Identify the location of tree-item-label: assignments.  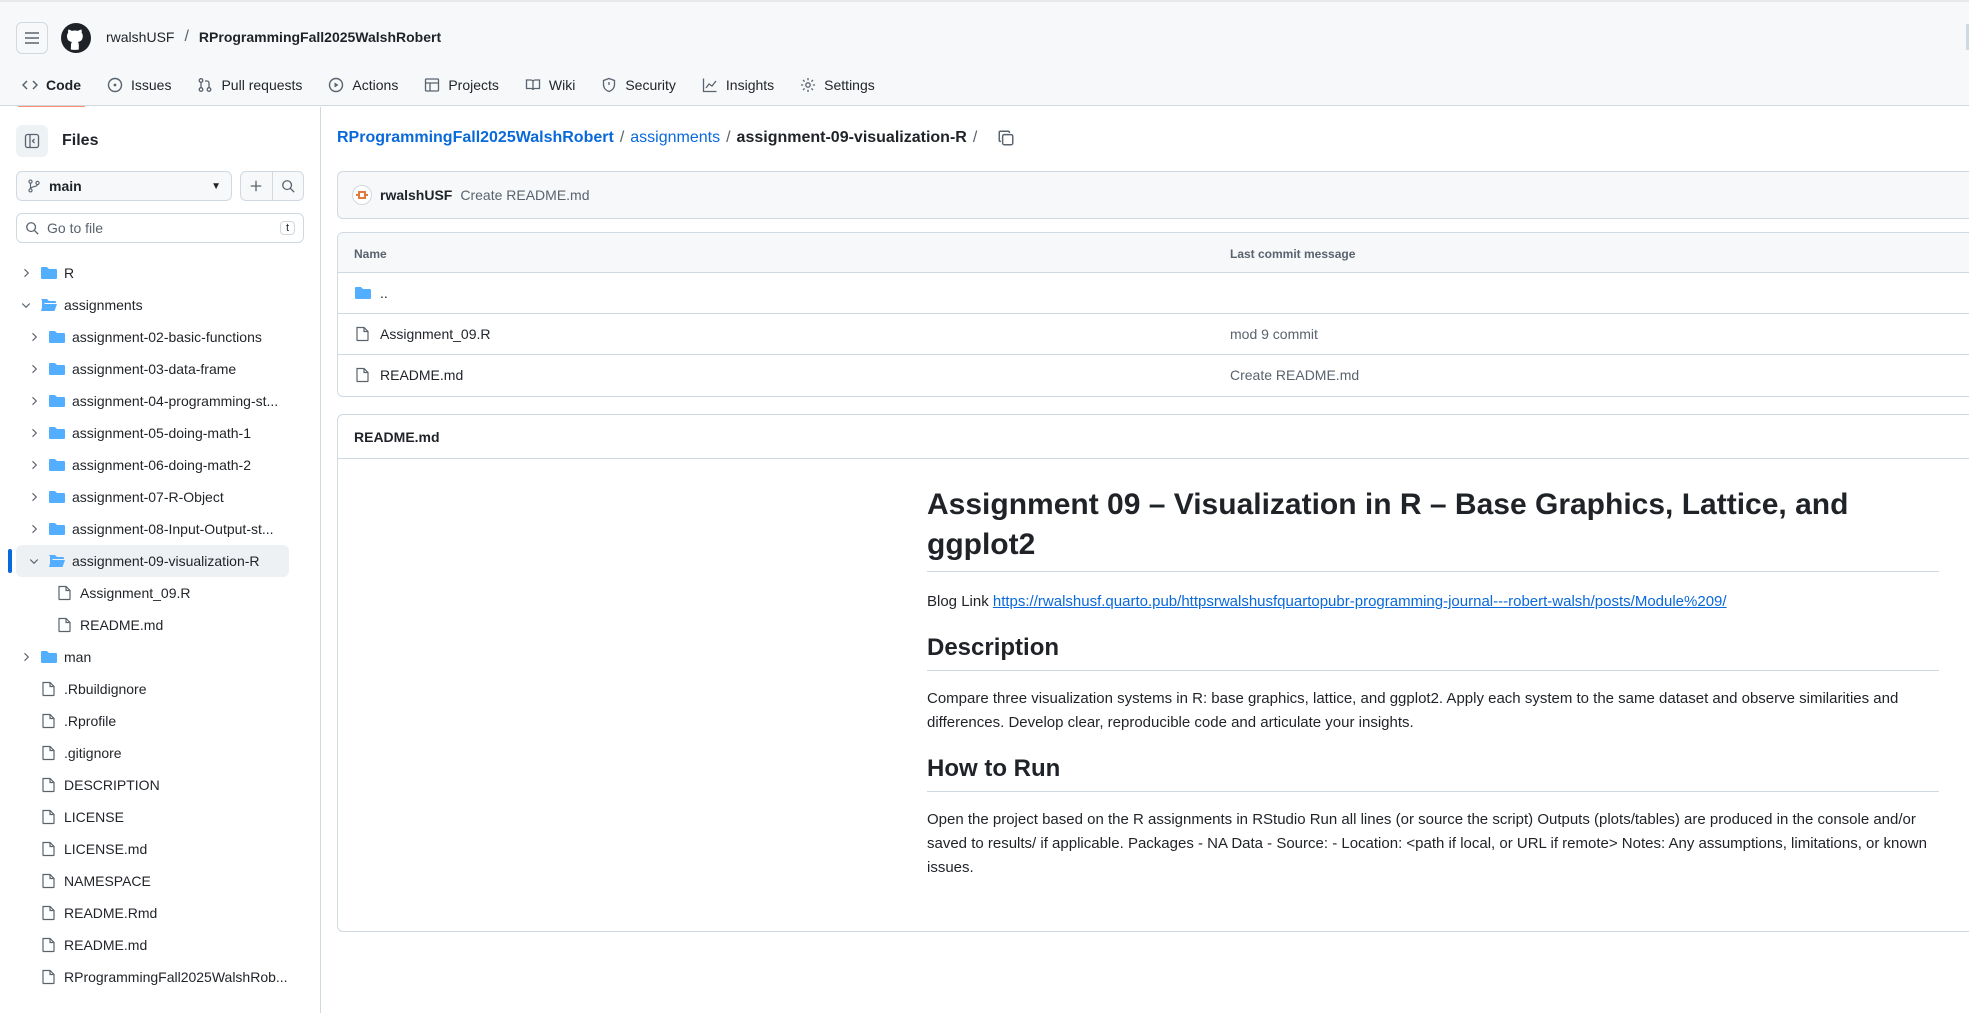
(103, 305).